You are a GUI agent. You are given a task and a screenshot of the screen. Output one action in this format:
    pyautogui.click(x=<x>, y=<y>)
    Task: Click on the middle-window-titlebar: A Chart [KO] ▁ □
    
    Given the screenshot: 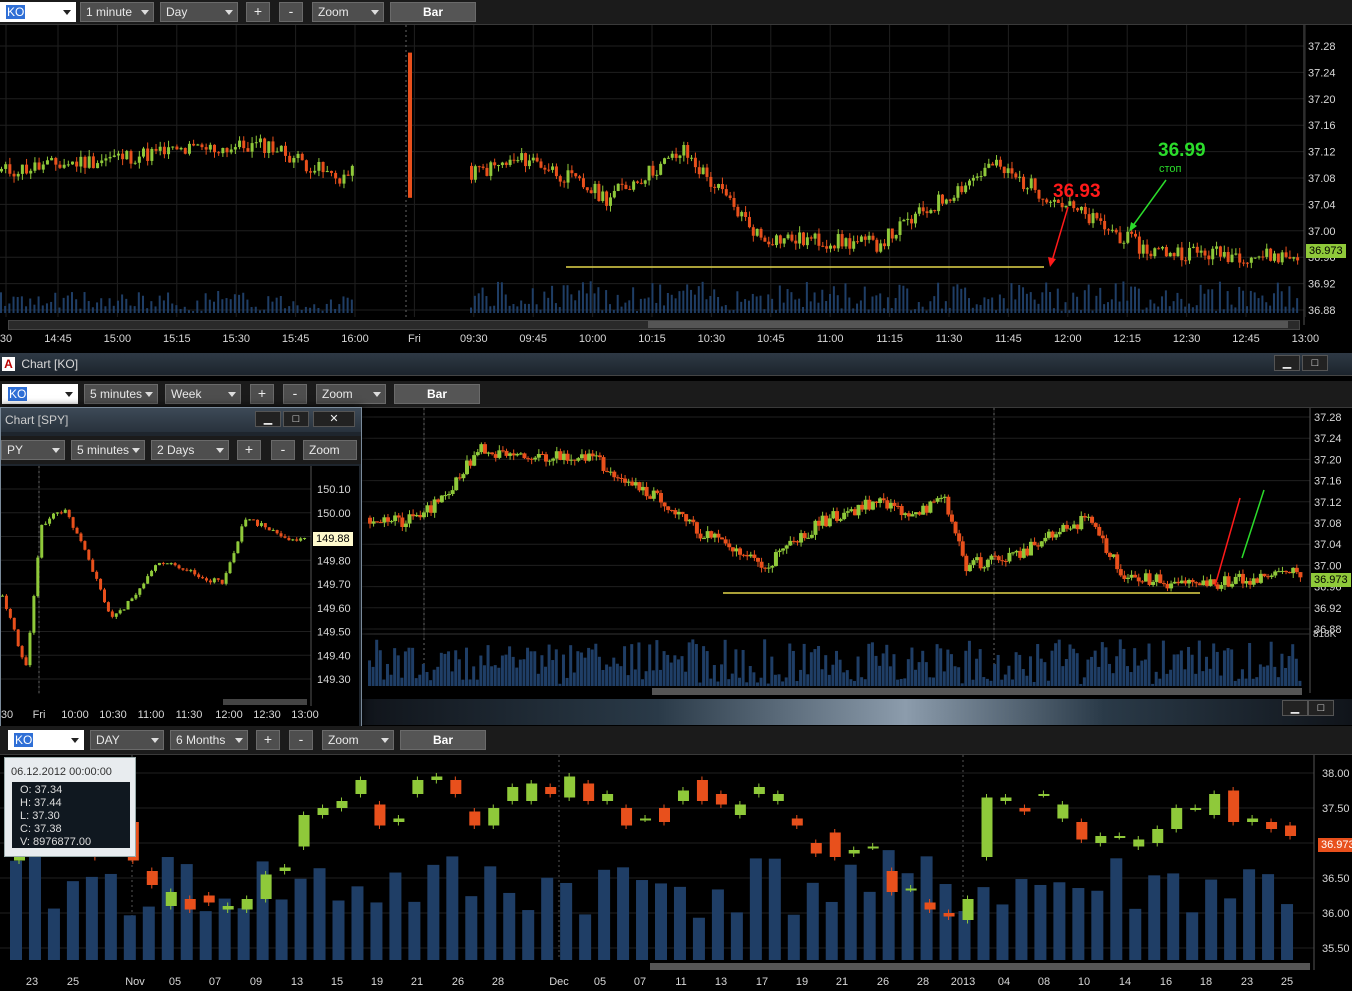 What is the action you would take?
    pyautogui.click(x=676, y=364)
    